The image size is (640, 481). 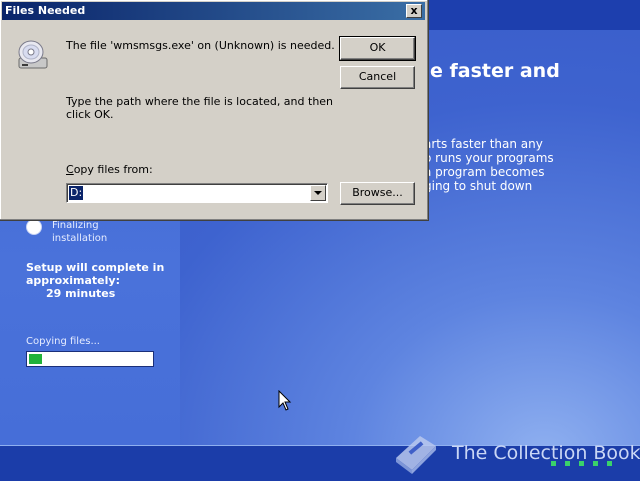 I want to click on setup-description-line: ging to shut down, so click(x=478, y=186).